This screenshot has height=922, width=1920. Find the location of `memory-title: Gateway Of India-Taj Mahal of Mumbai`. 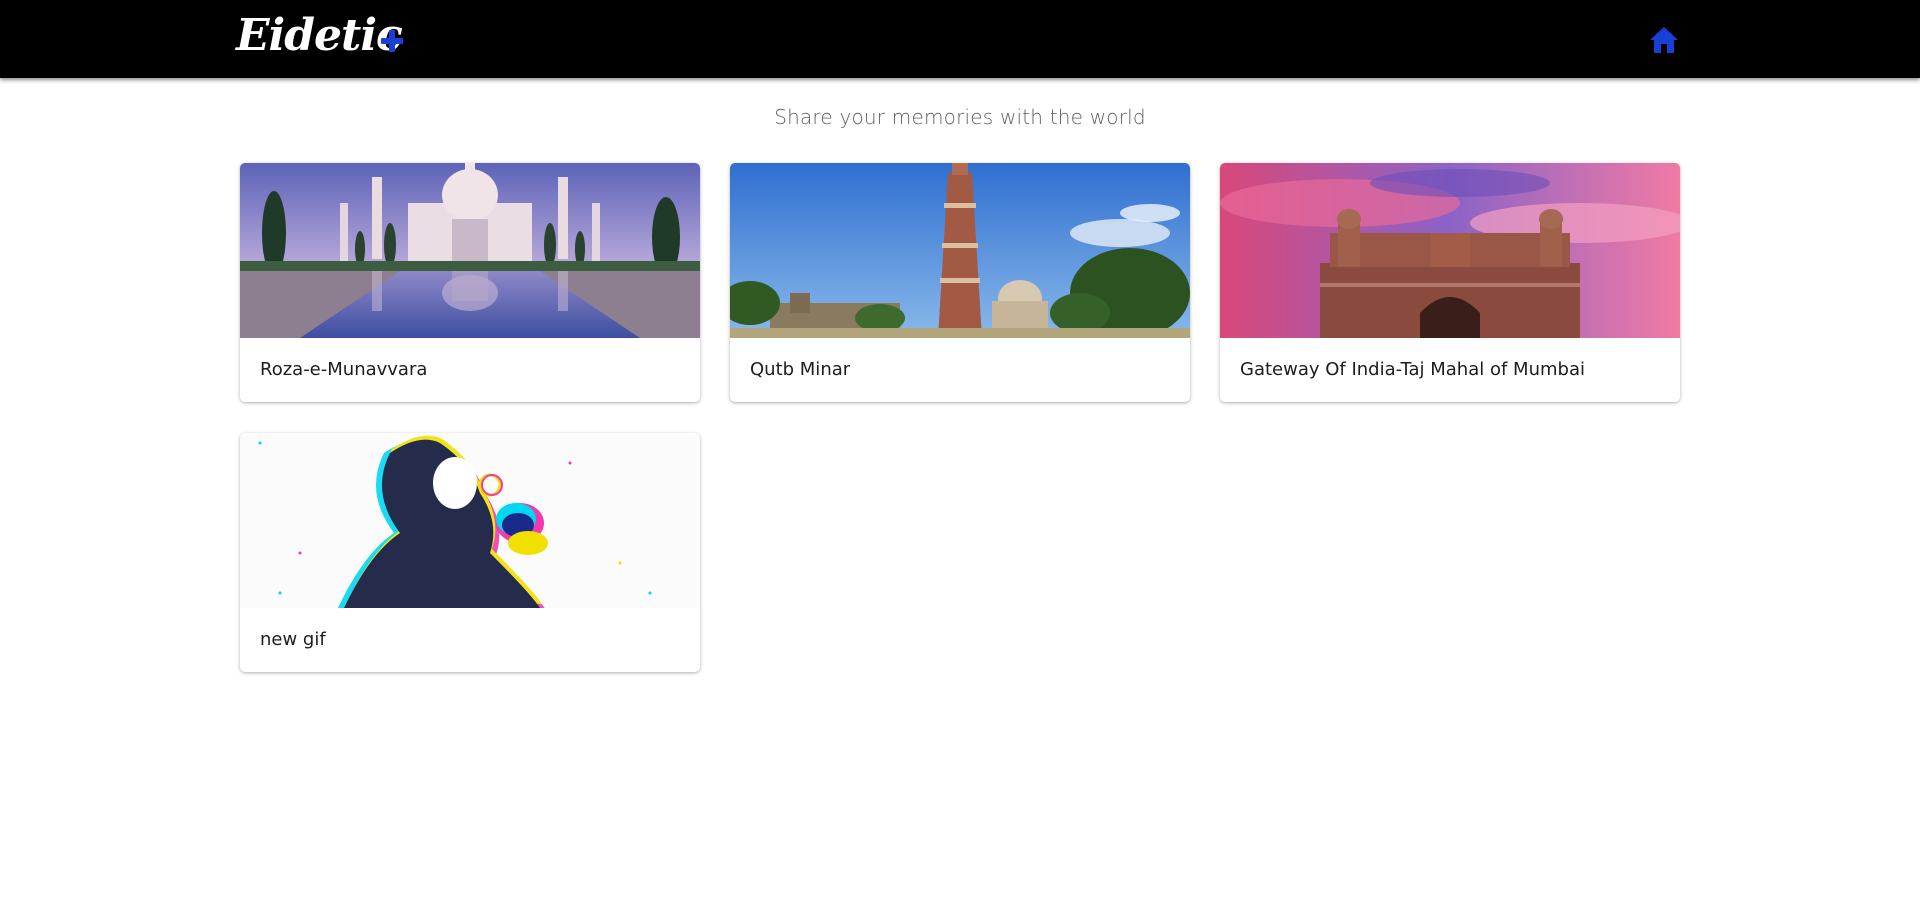

memory-title: Gateway Of India-Taj Mahal of Mumbai is located at coordinates (1412, 369).